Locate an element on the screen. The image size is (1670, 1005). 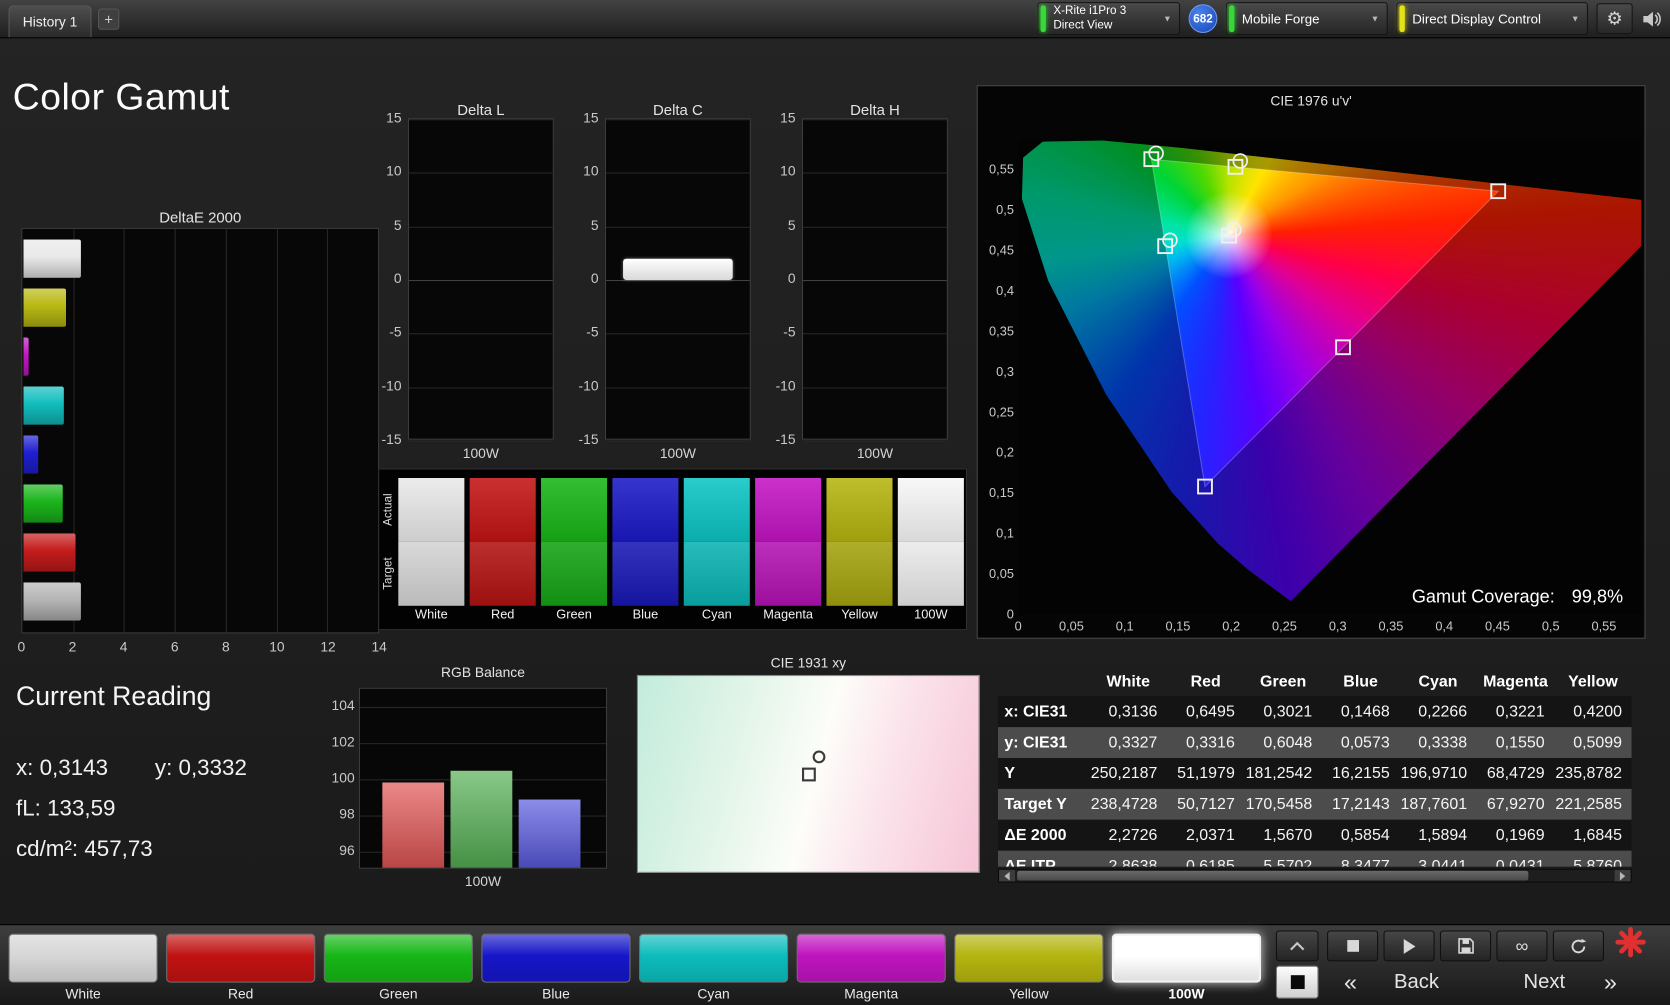
refresh-button is located at coordinates (1578, 946).